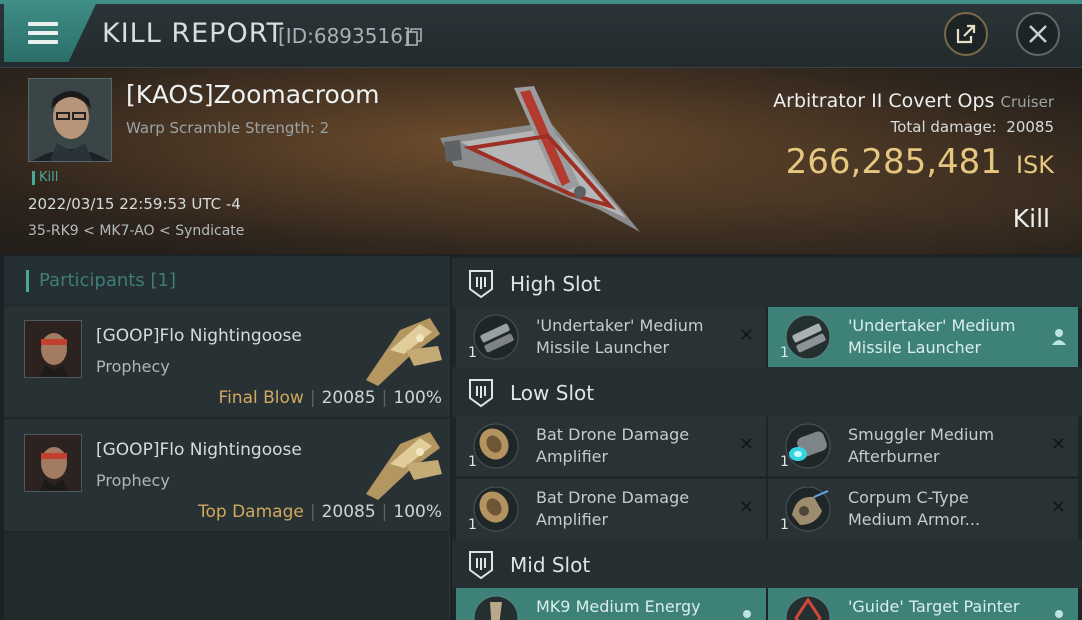 Image resolution: width=1082 pixels, height=620 pixels. I want to click on kill-date: 2022/03/15 22:59:53 UTC -4, so click(134, 204).